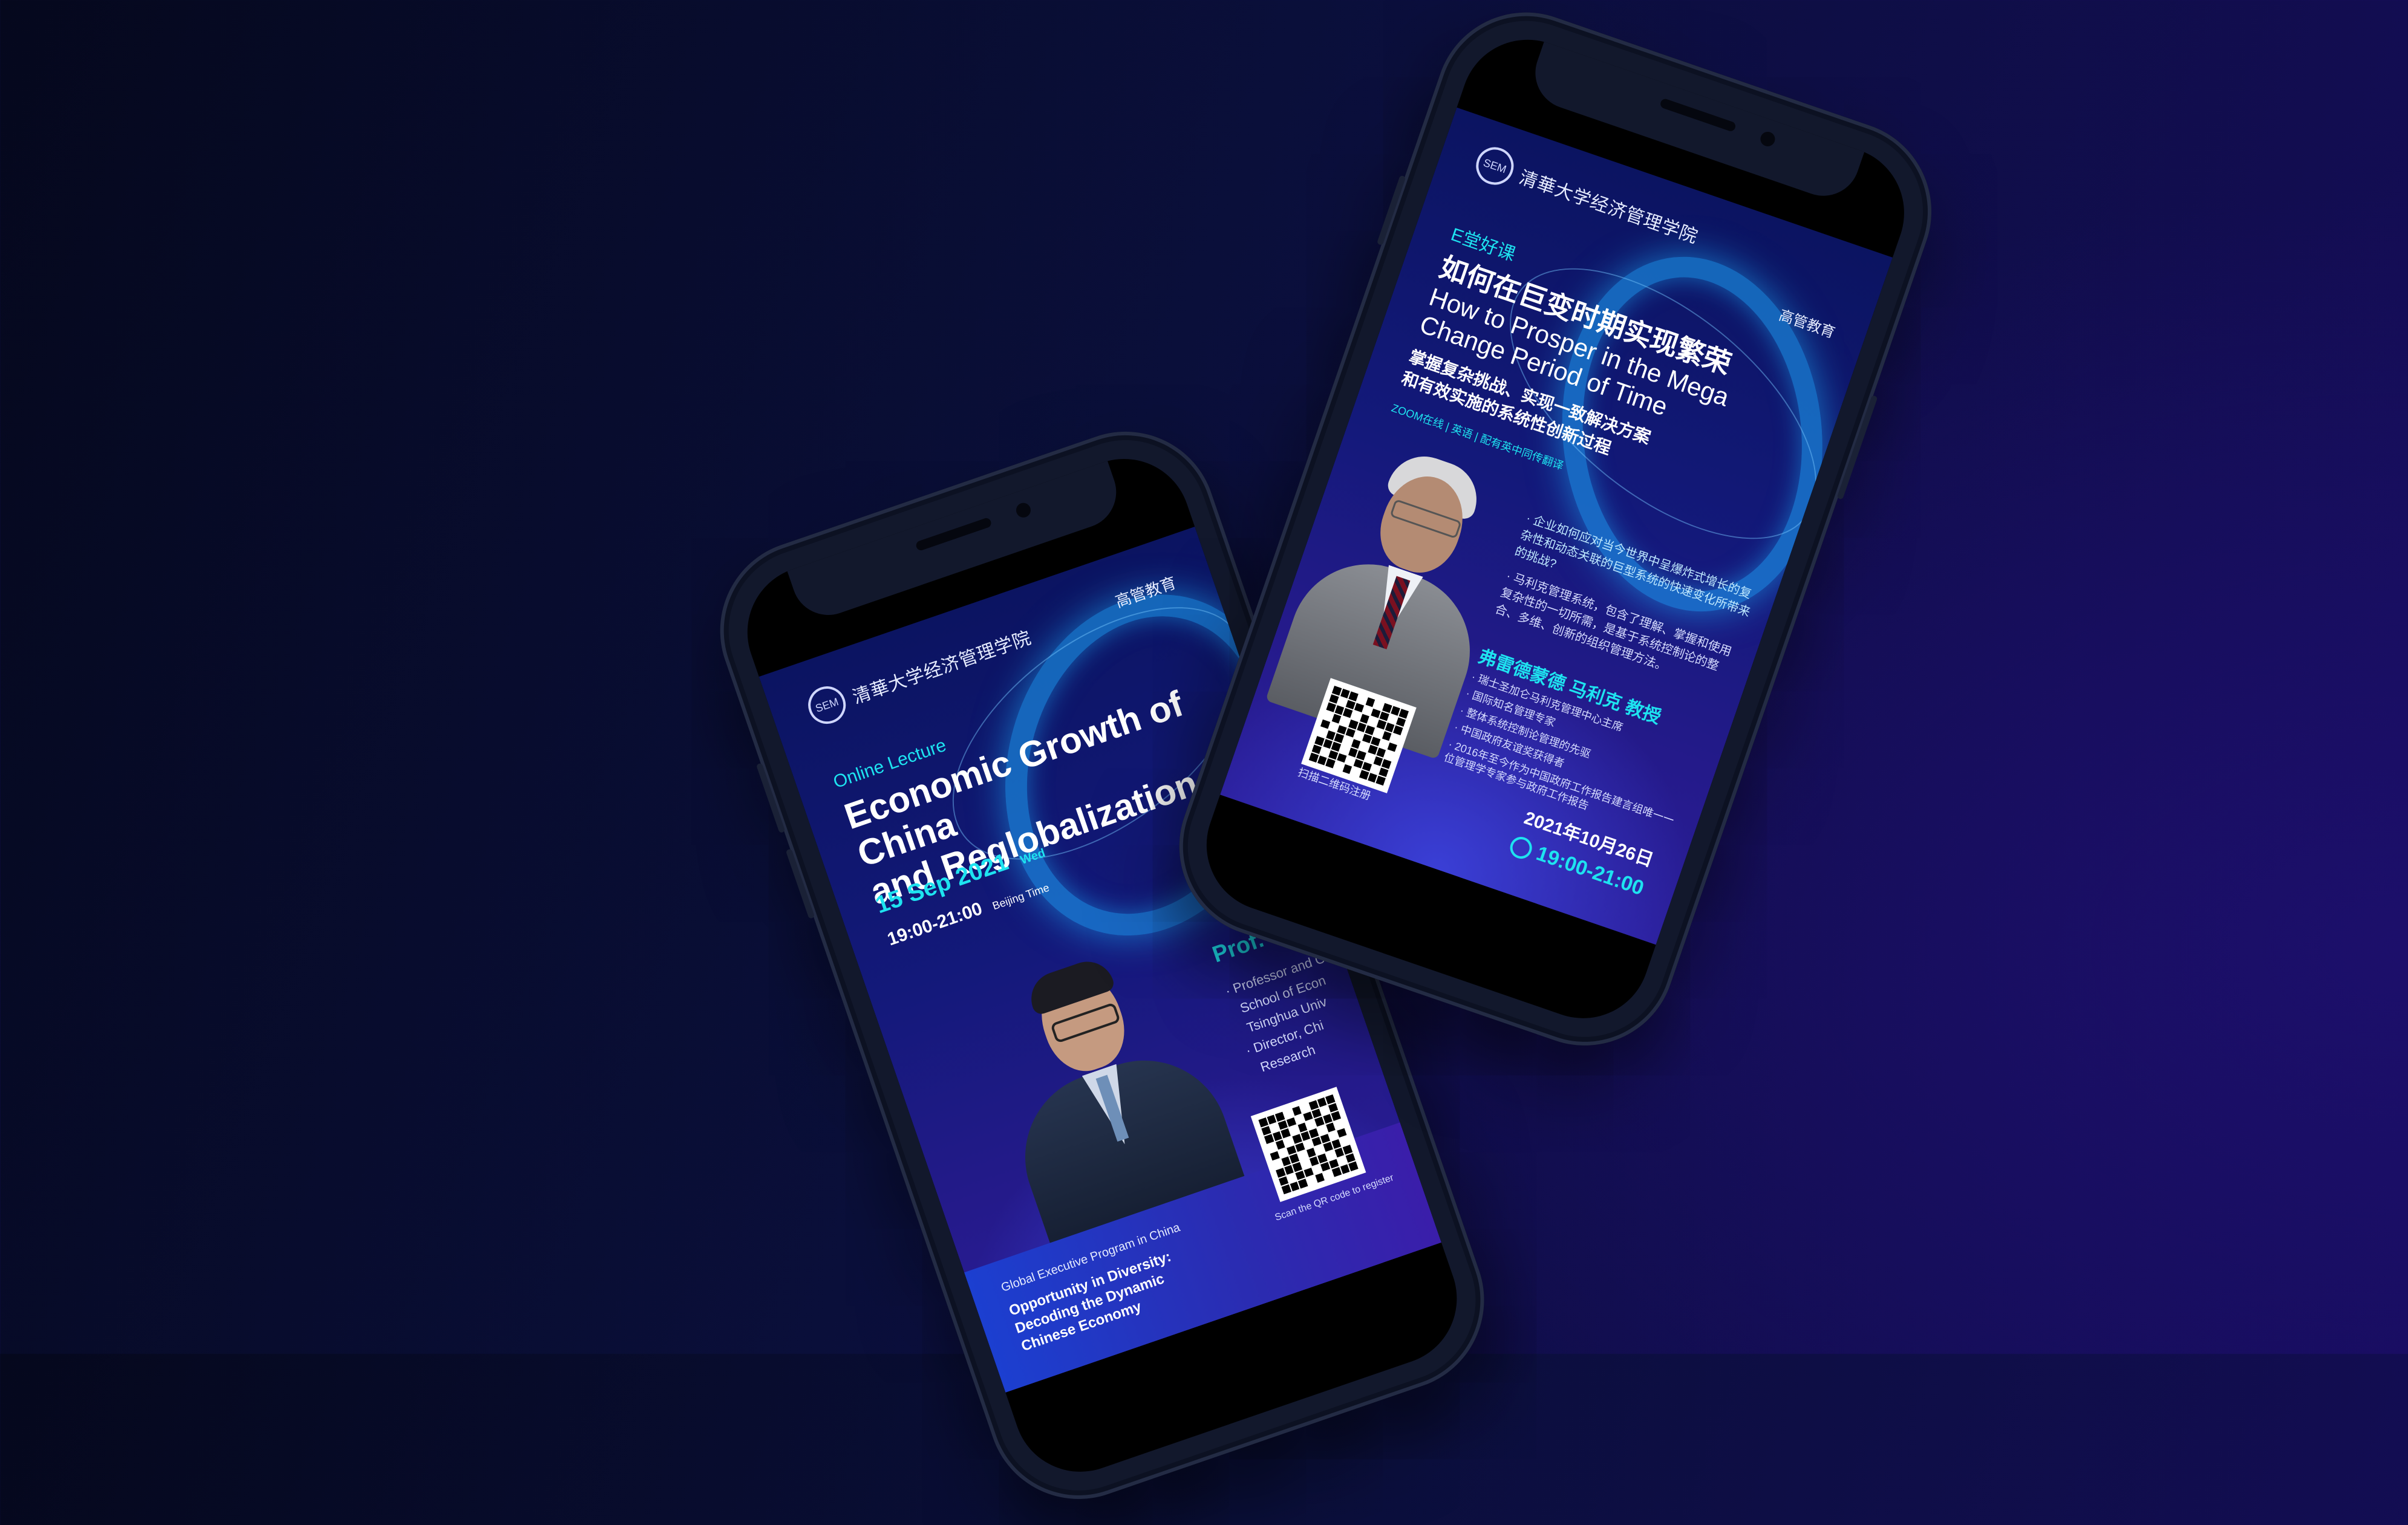  What do you see at coordinates (1857, 447) in the screenshot?
I see `power-button` at bounding box center [1857, 447].